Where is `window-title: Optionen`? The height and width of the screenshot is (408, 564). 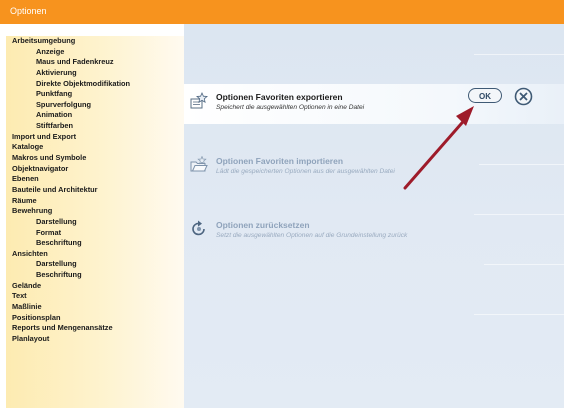 window-title: Optionen is located at coordinates (28, 11).